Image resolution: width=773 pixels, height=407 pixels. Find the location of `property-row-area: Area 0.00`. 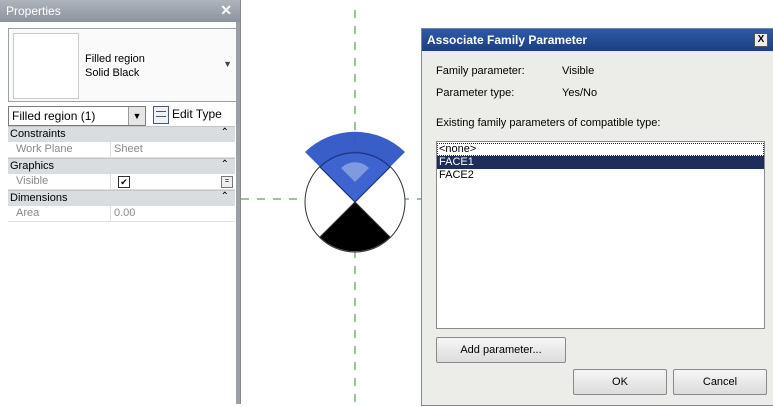

property-row-area: Area 0.00 is located at coordinates (121, 214).